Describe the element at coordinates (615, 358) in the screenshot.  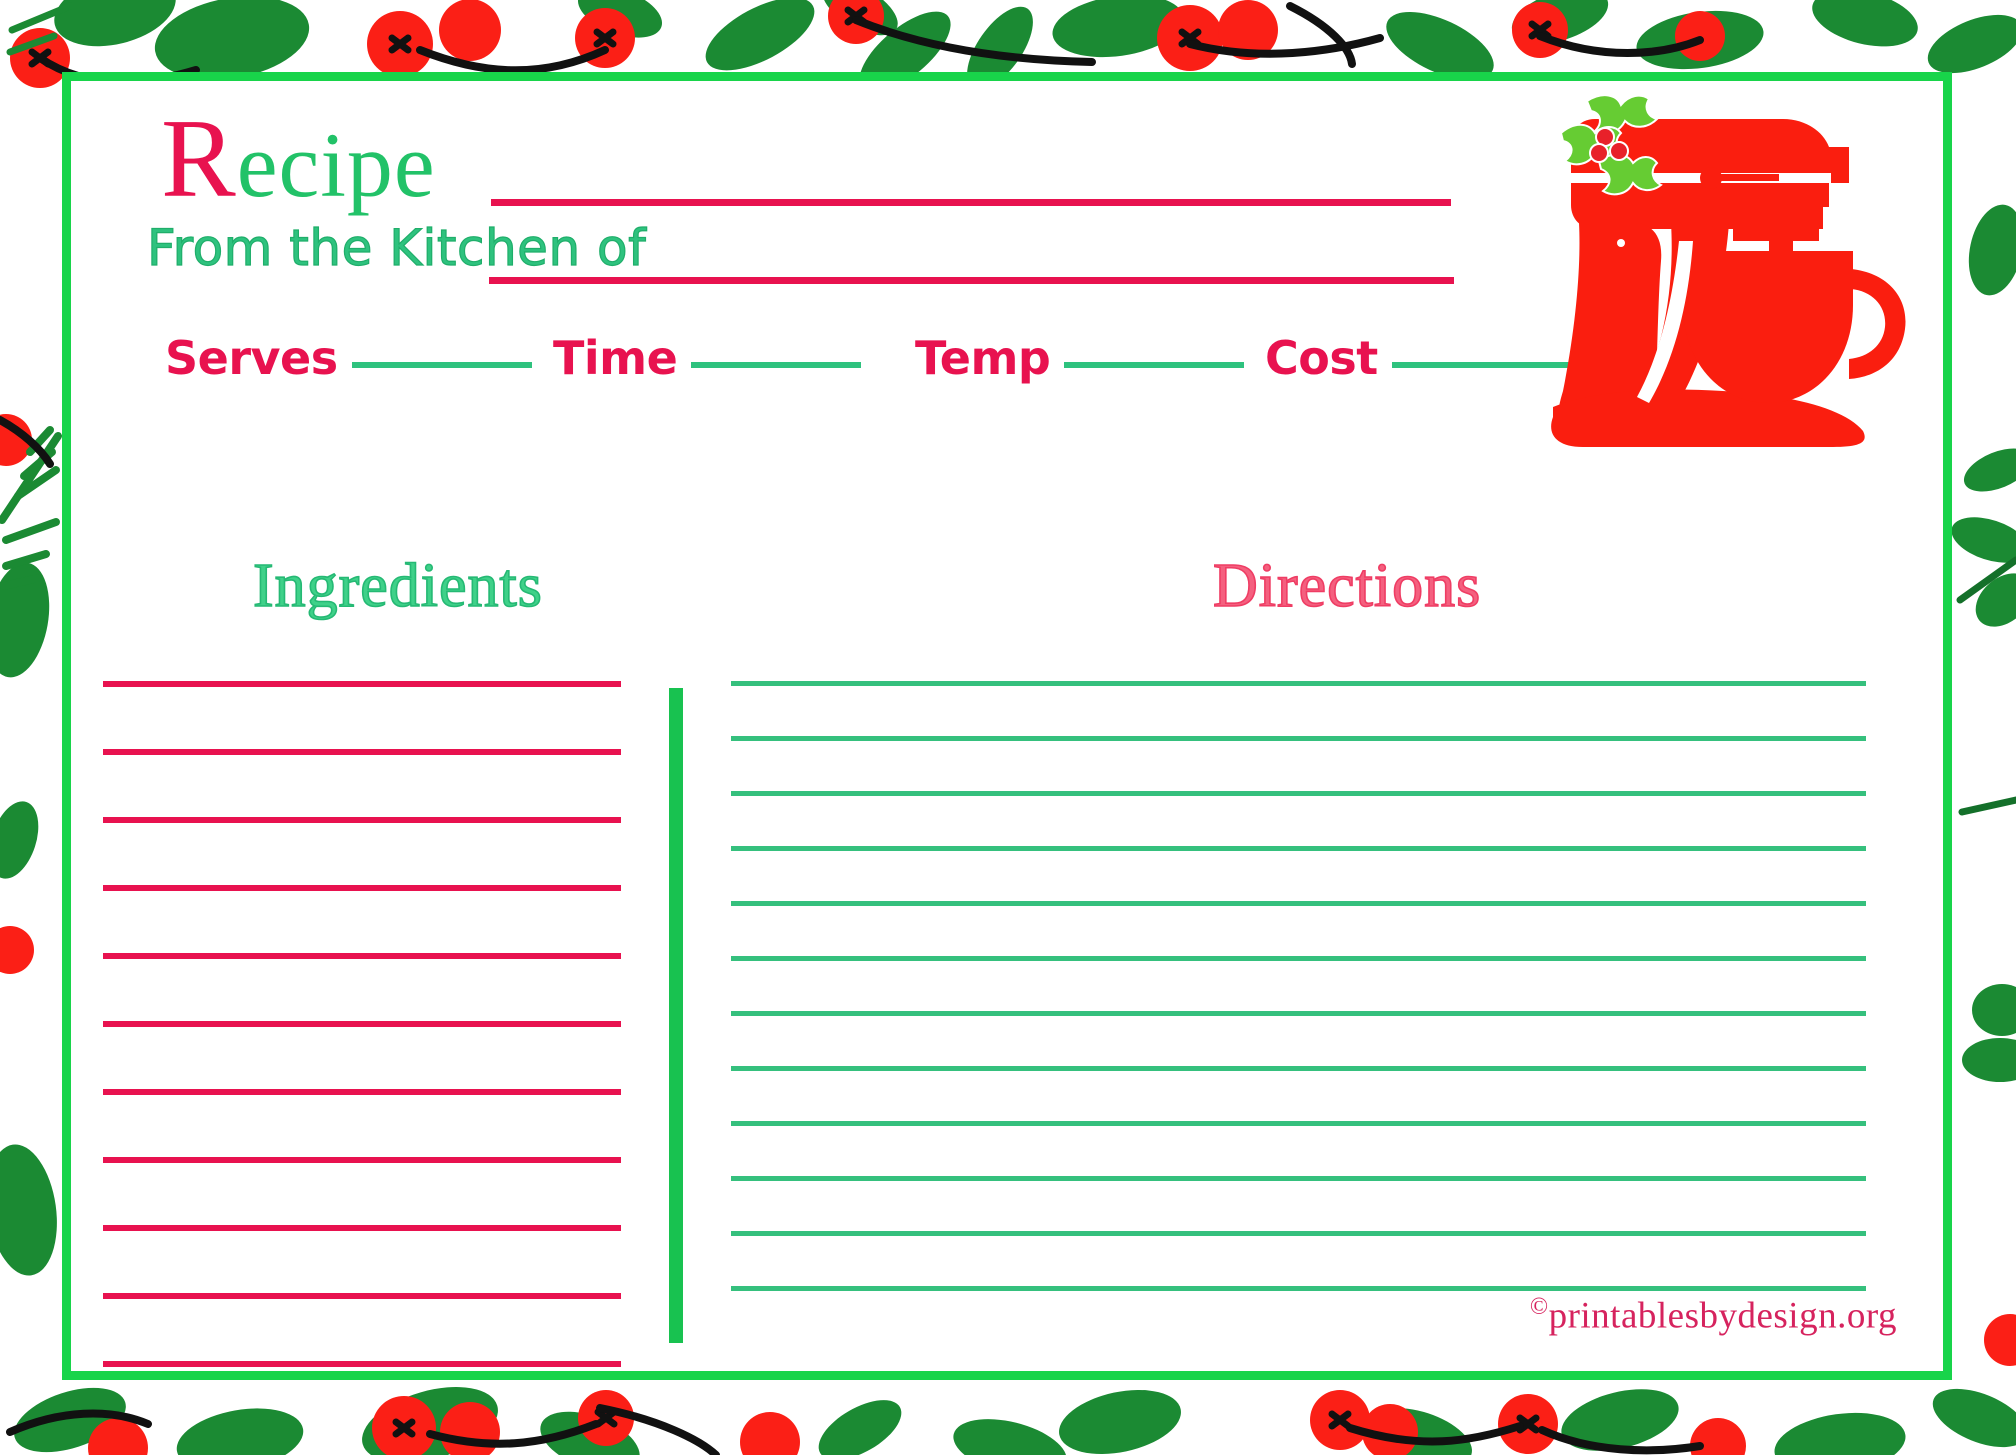
I see `time-label: Time` at that location.